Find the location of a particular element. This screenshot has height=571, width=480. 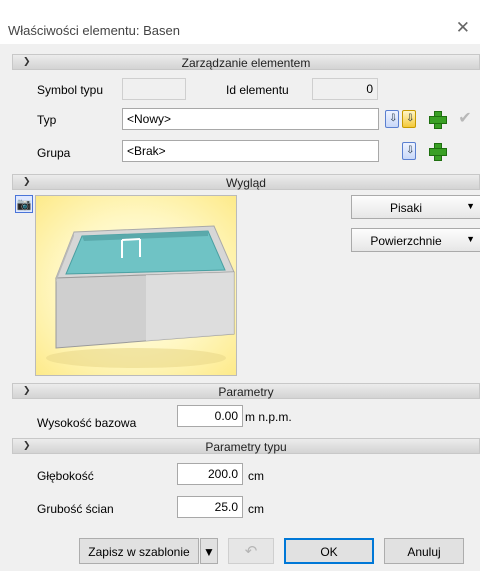

undo-icon: ↶ is located at coordinates (251, 551).